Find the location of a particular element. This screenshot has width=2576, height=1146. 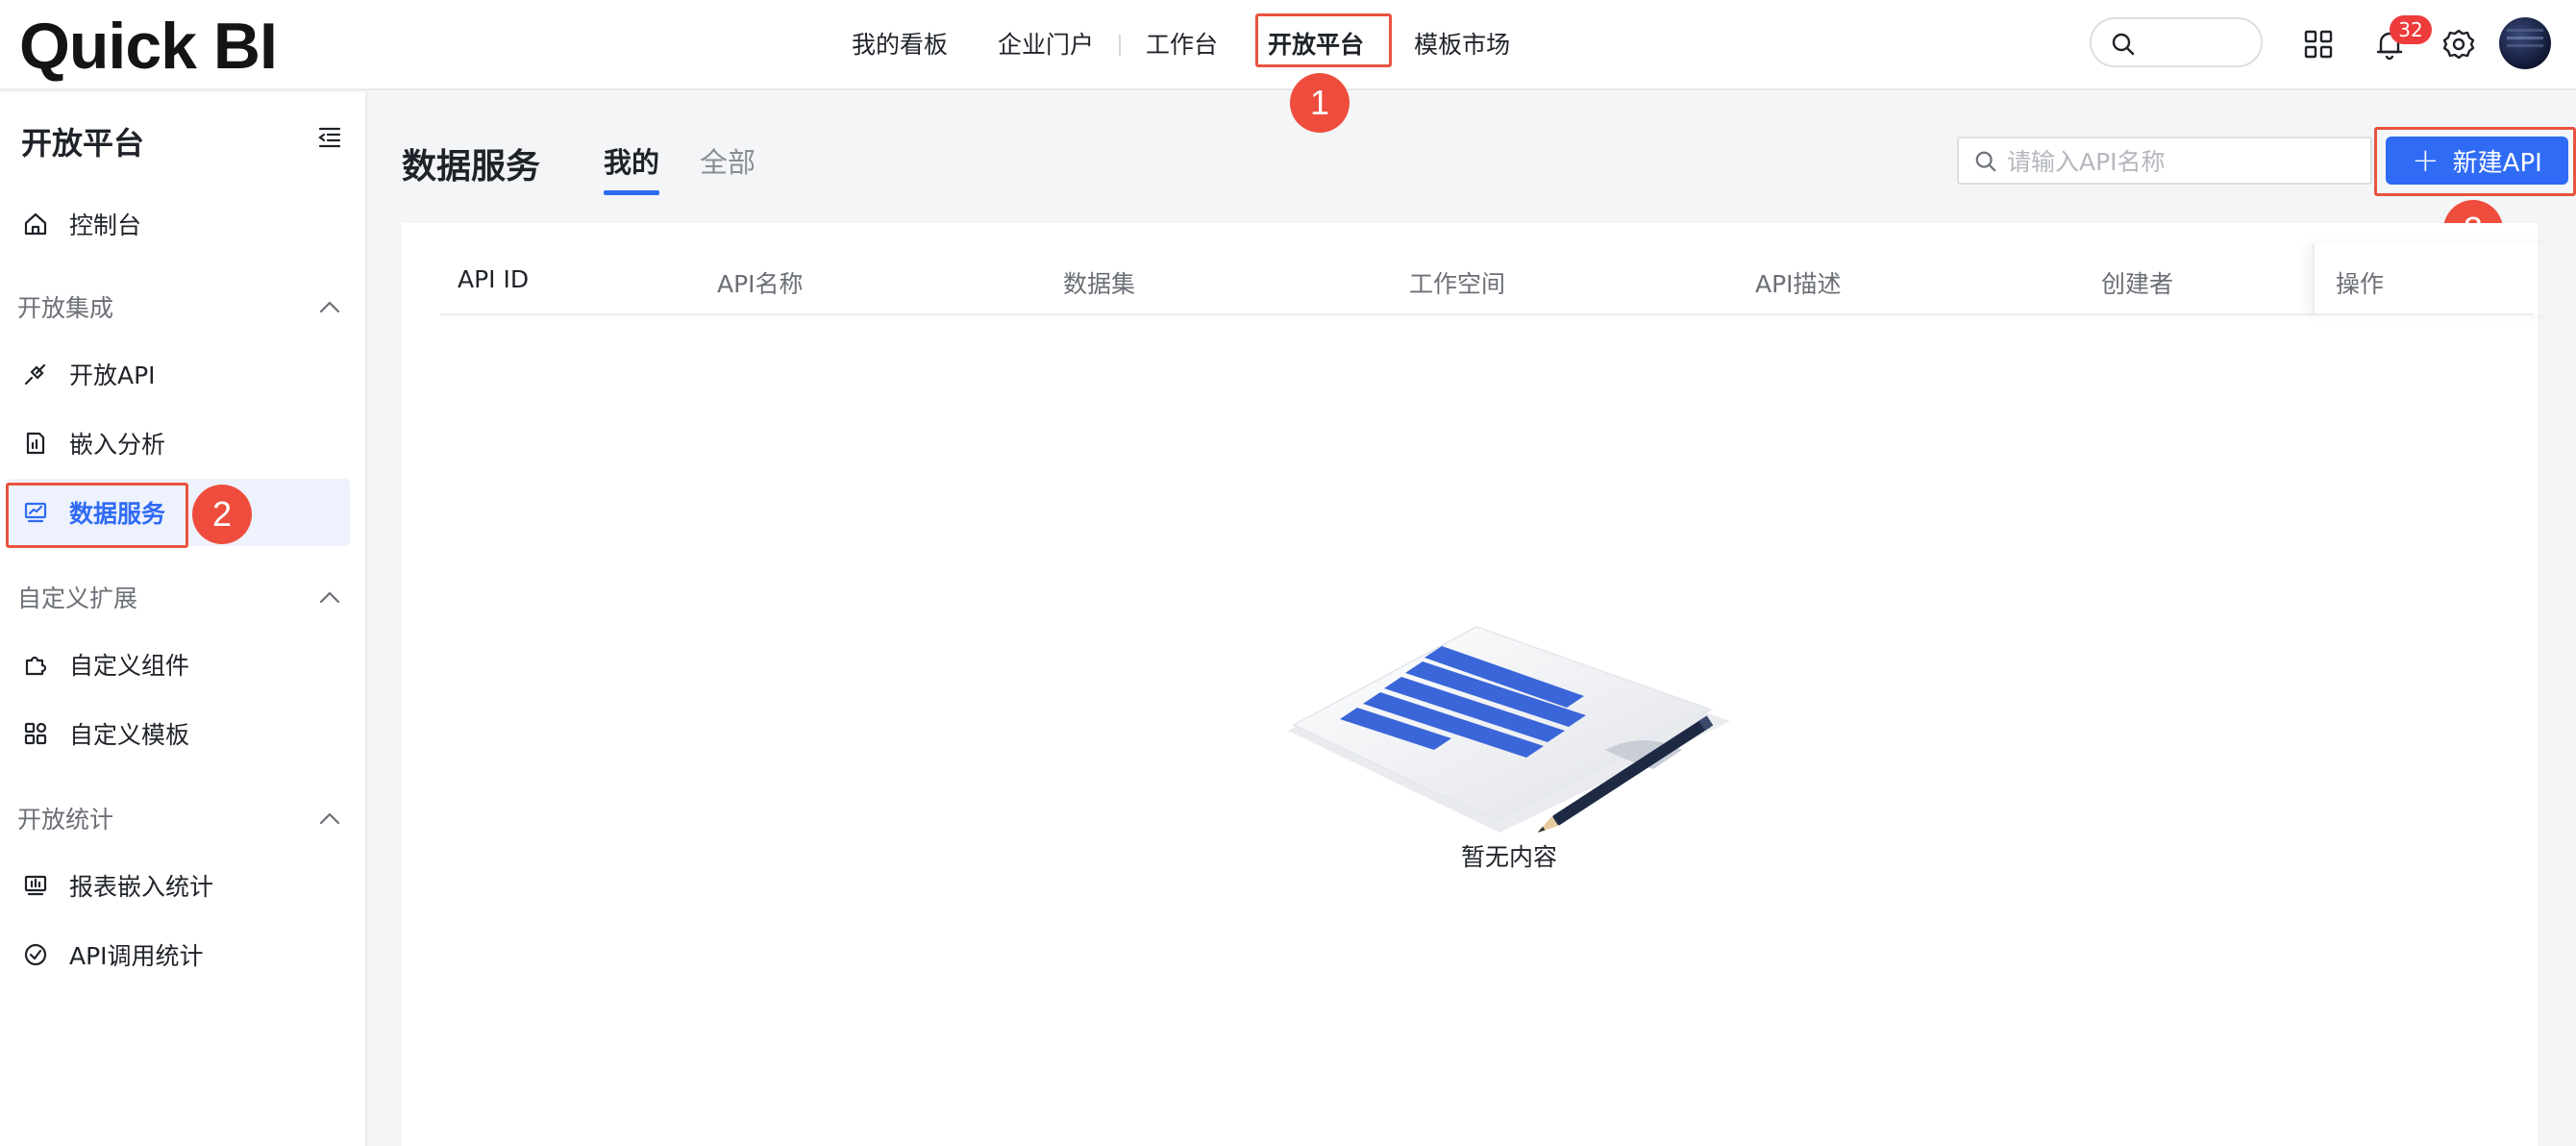

sidebar-group-label: 自定义扩展 is located at coordinates (77, 598).